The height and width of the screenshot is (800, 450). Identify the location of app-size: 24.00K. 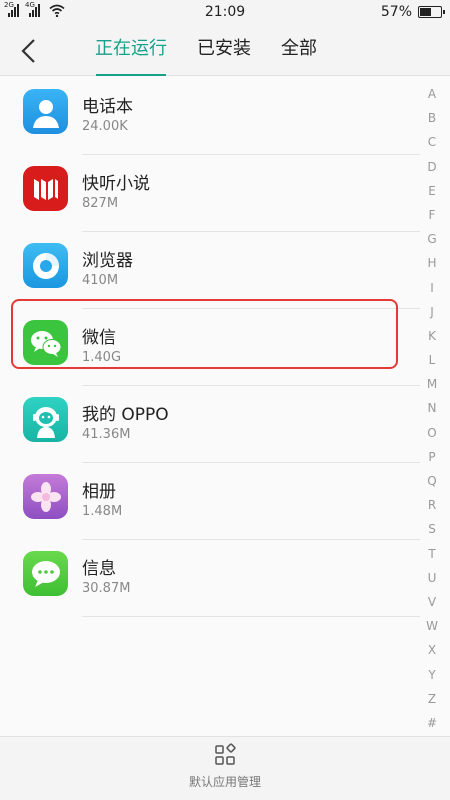
(105, 126).